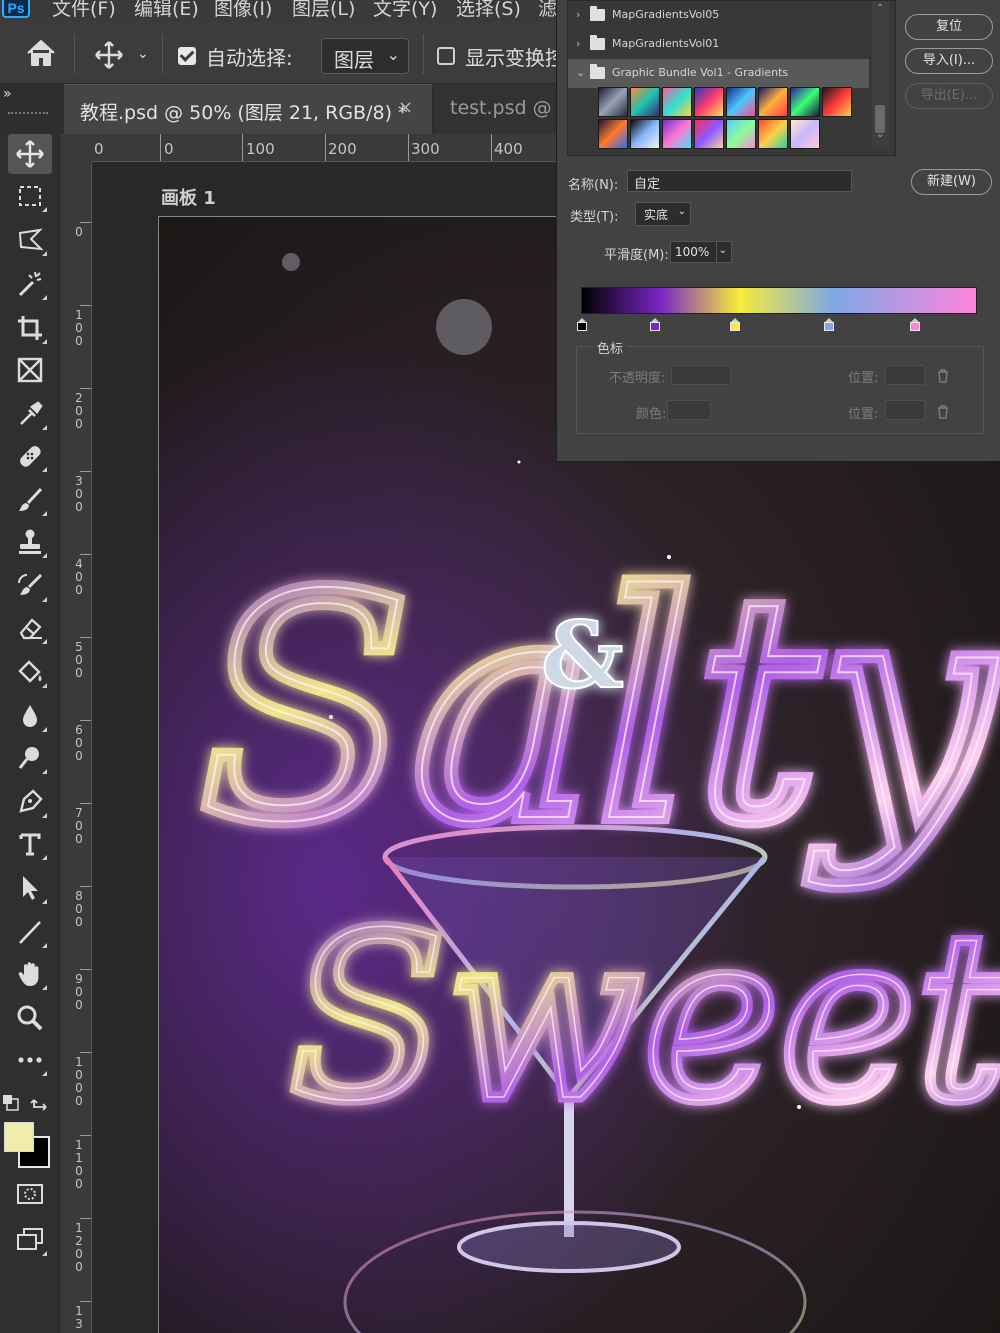 The height and width of the screenshot is (1333, 1000). I want to click on collapse-panel-icon: », so click(7, 94).